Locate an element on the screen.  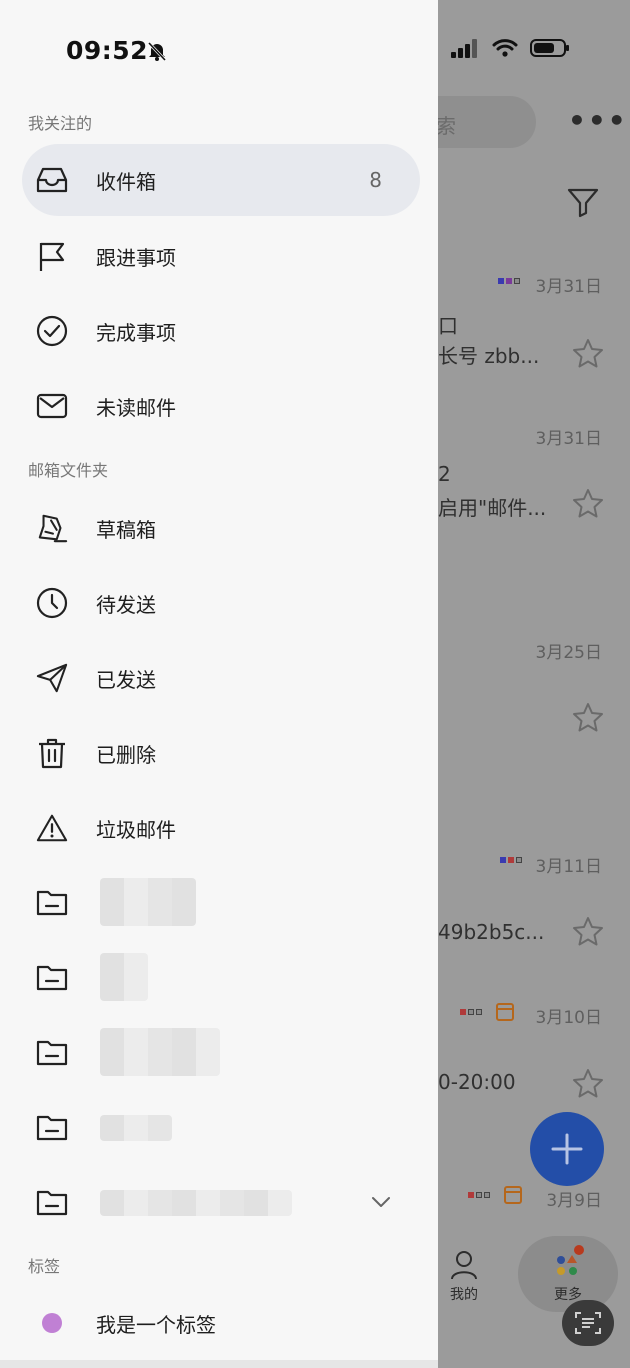
status-icons is located at coordinates (510, 48).